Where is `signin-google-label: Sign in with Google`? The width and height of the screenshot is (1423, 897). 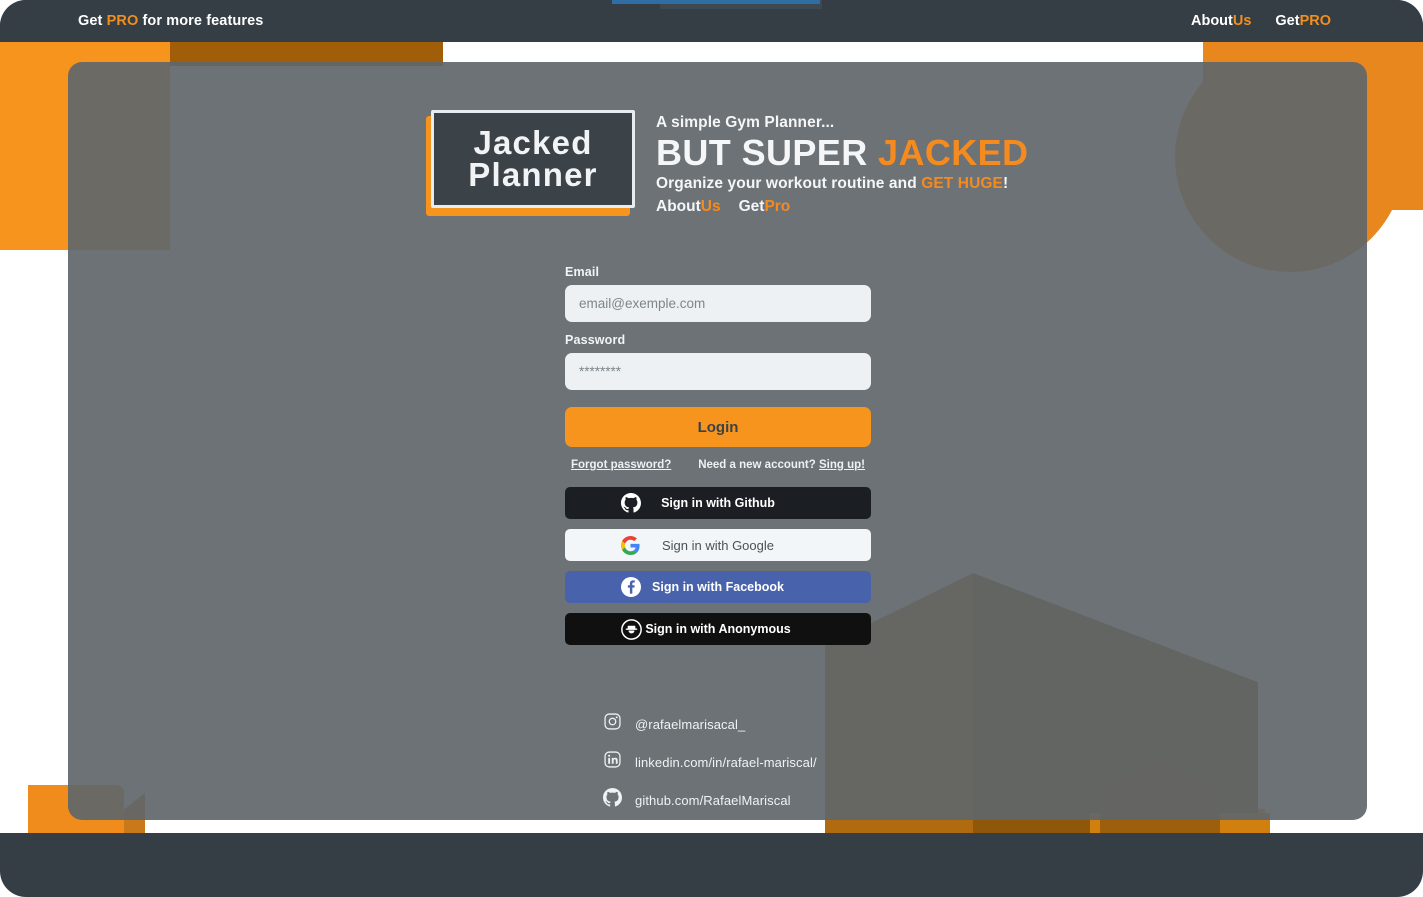 signin-google-label: Sign in with Google is located at coordinates (717, 545).